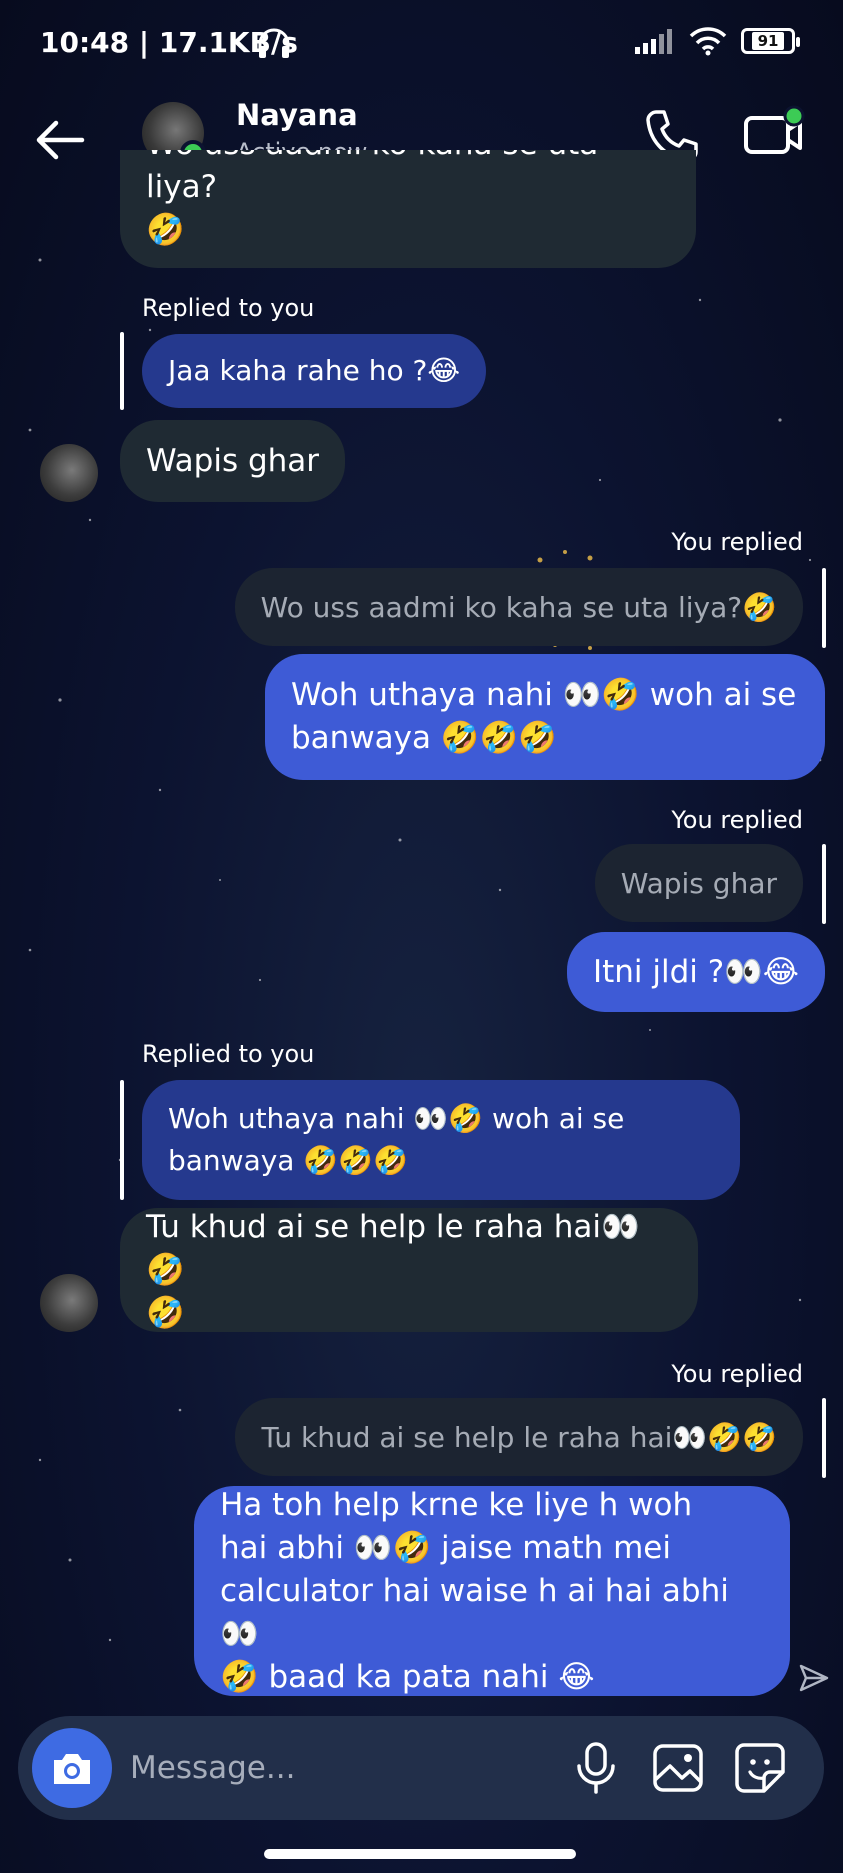 This screenshot has width=843, height=1873. I want to click on camera-icon, so click(72, 1769).